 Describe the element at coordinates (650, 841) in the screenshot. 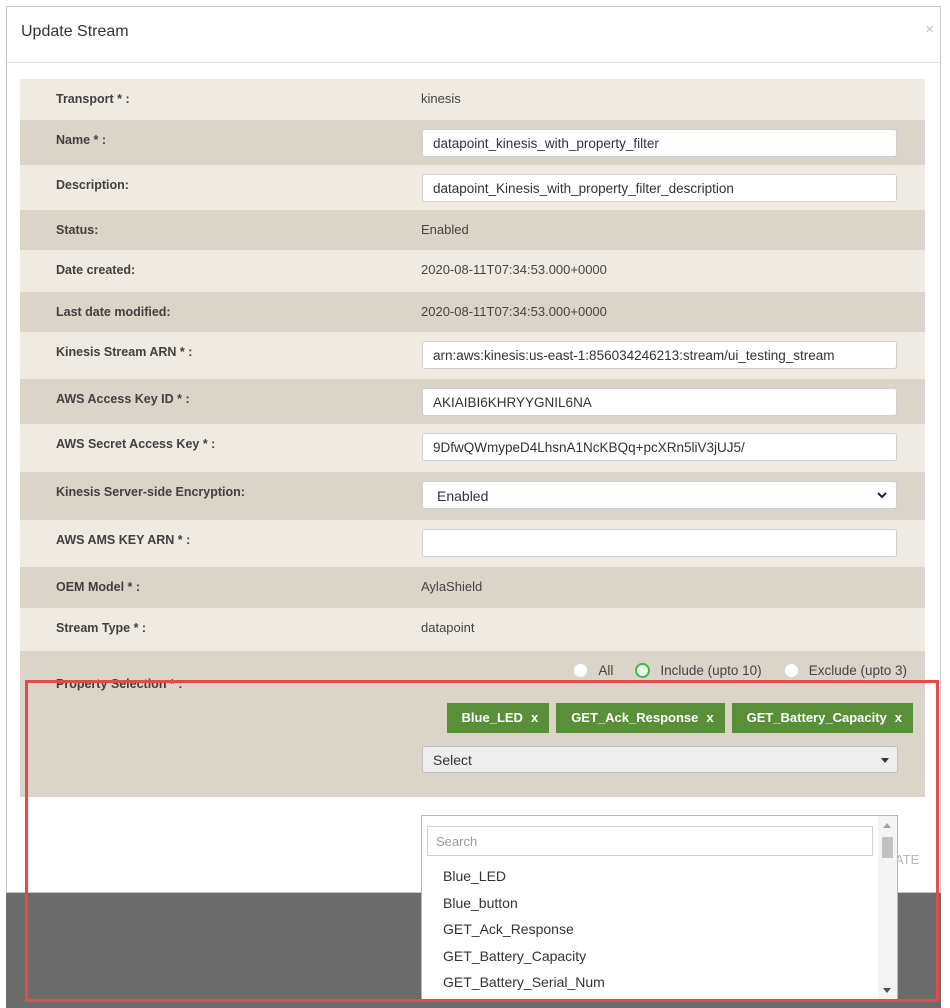

I see `dropdown-search-input` at that location.